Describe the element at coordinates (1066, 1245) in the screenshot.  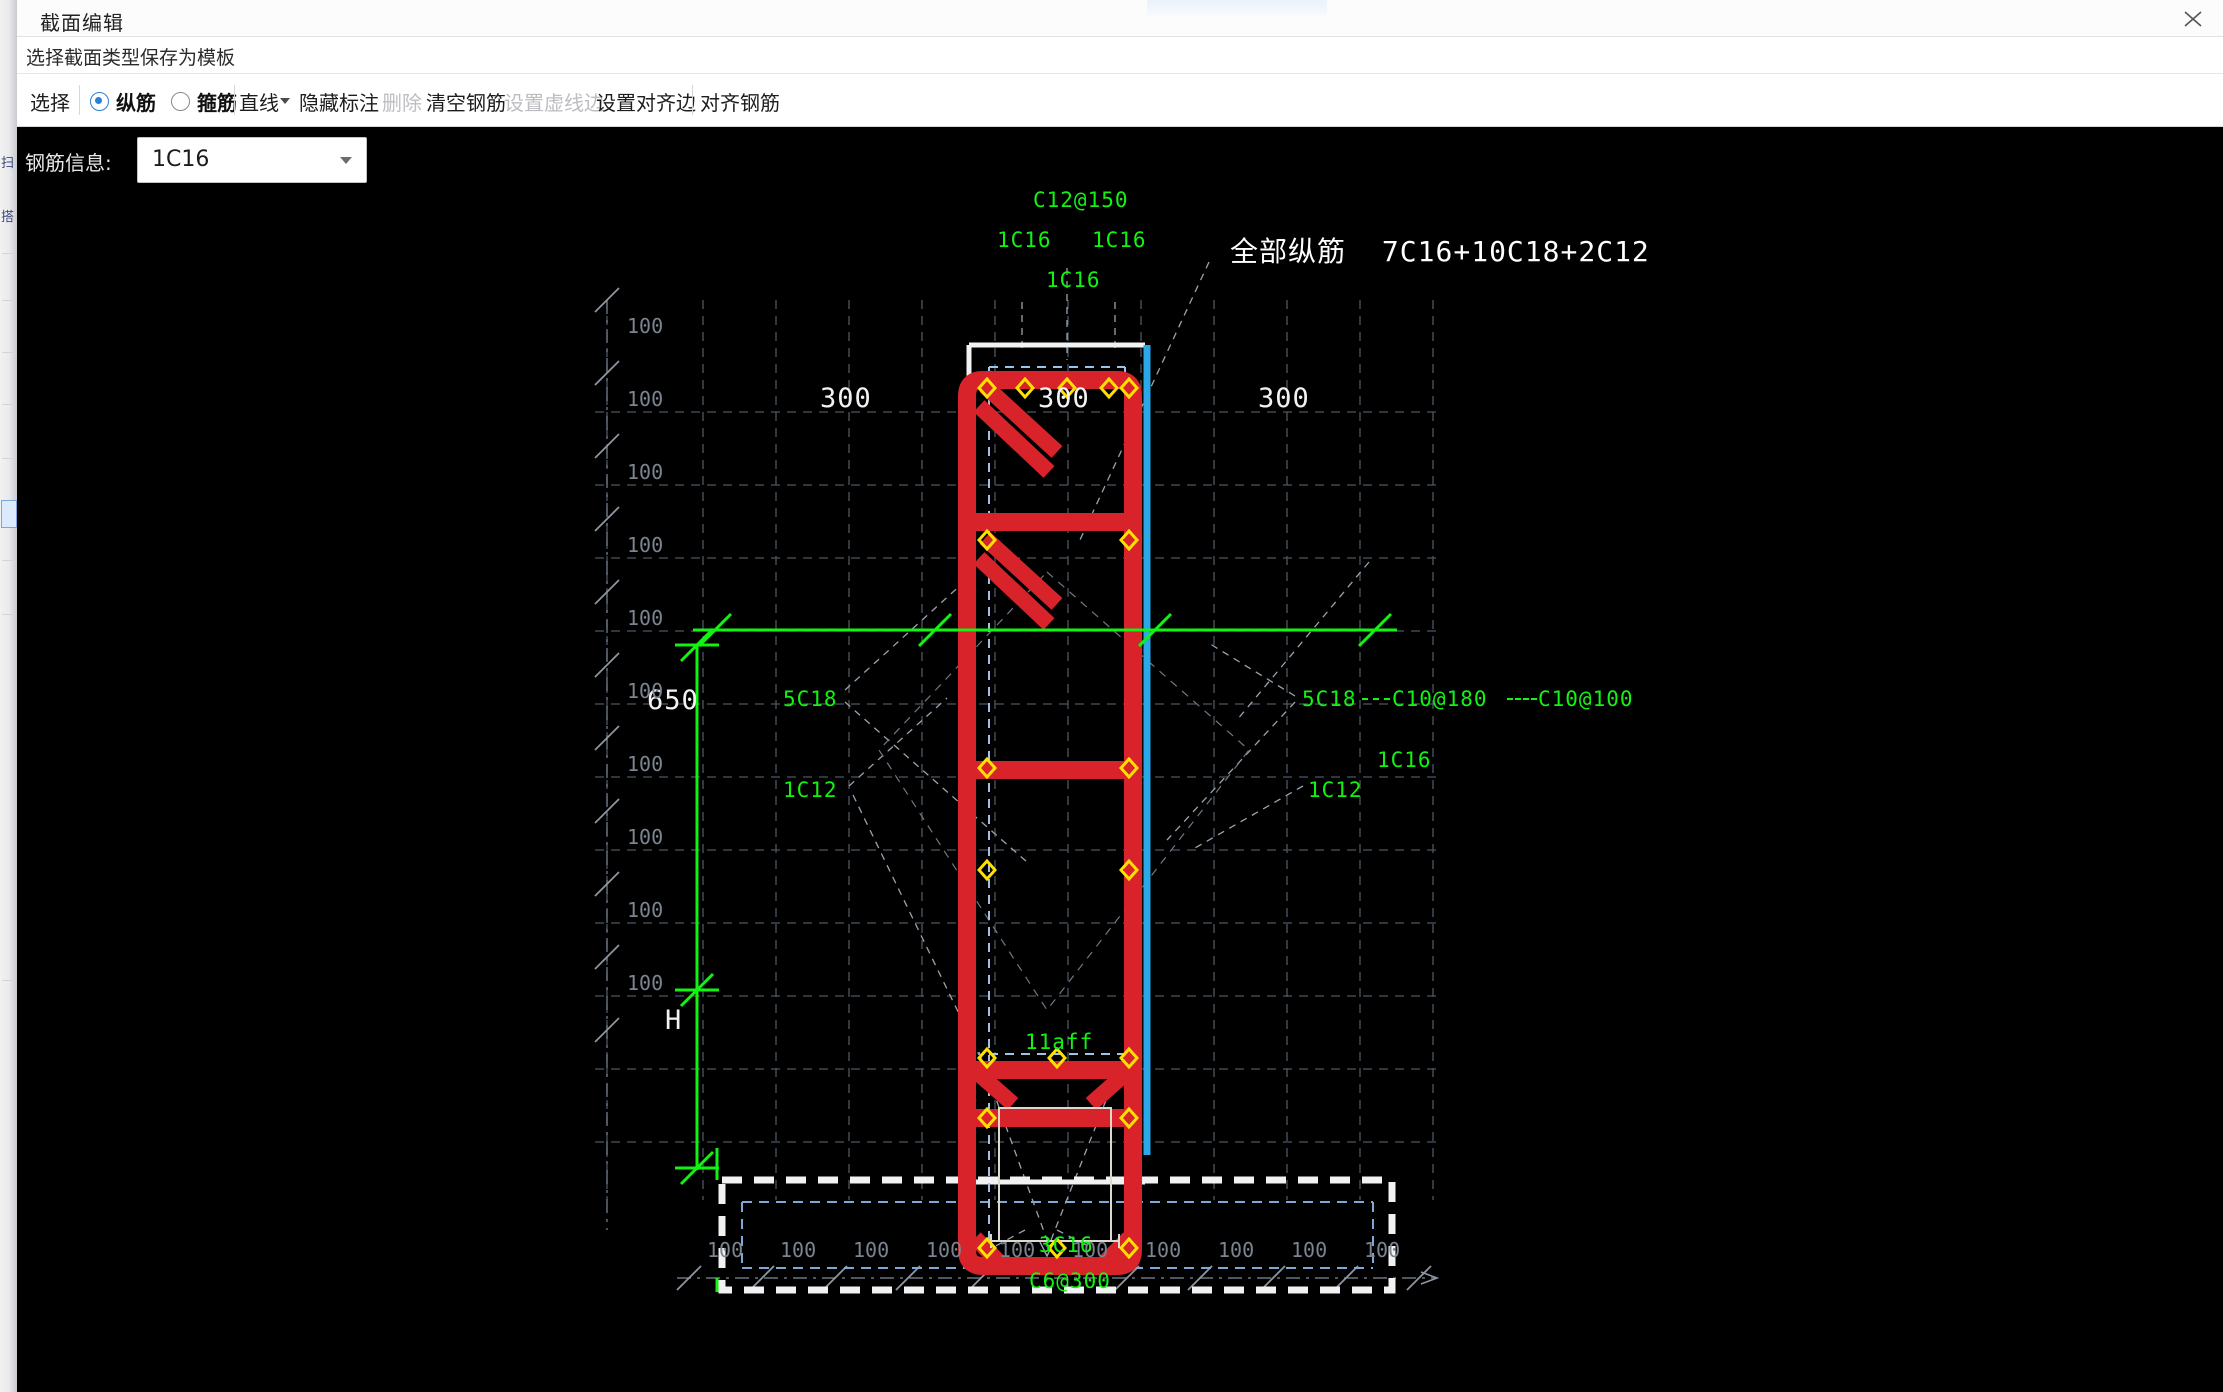
I see `rebar-label-bottom-3c16: 3C16` at that location.